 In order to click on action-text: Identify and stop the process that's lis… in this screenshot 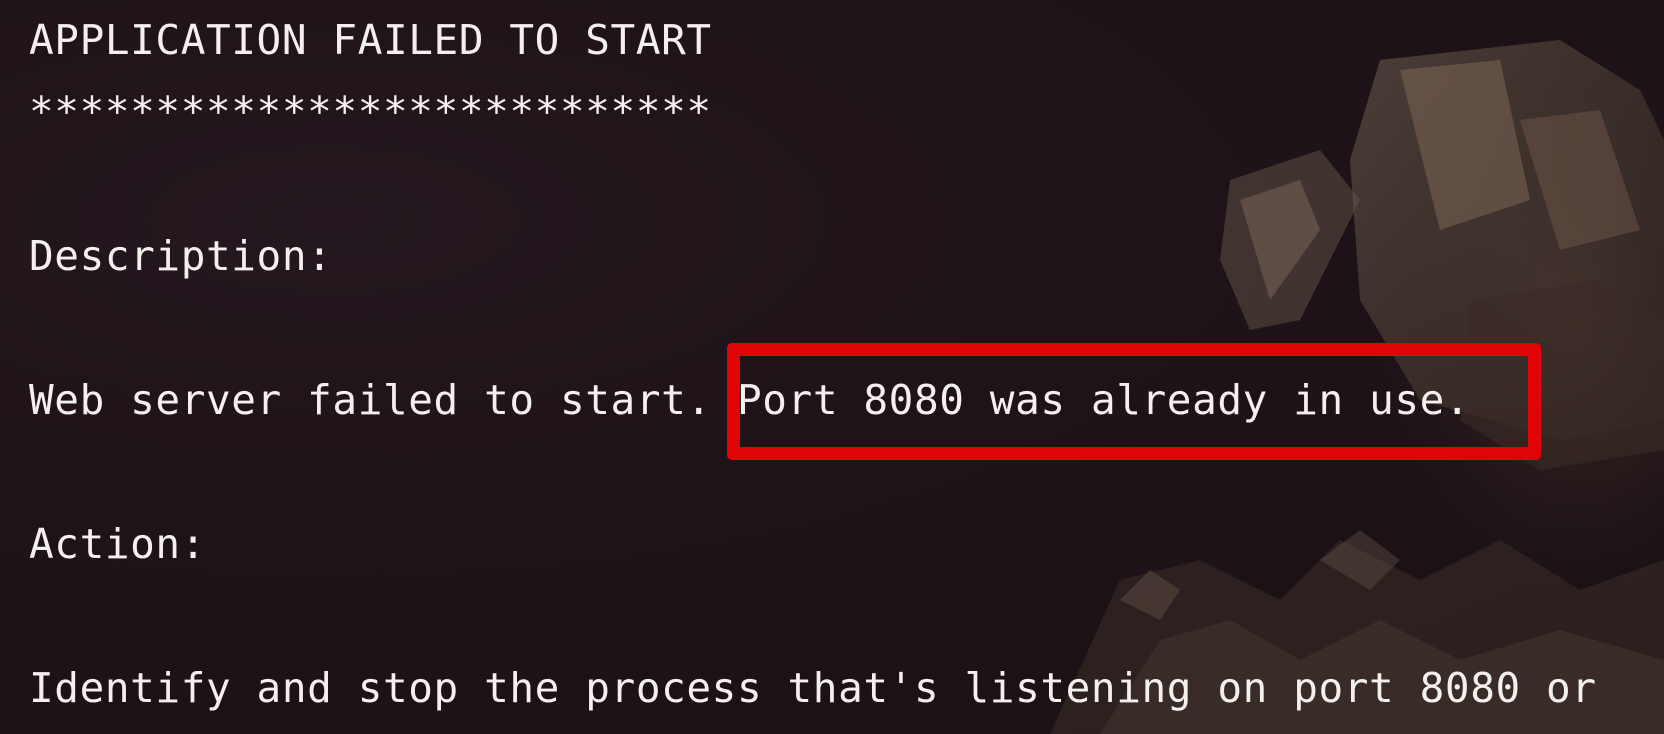, I will do `click(813, 688)`.